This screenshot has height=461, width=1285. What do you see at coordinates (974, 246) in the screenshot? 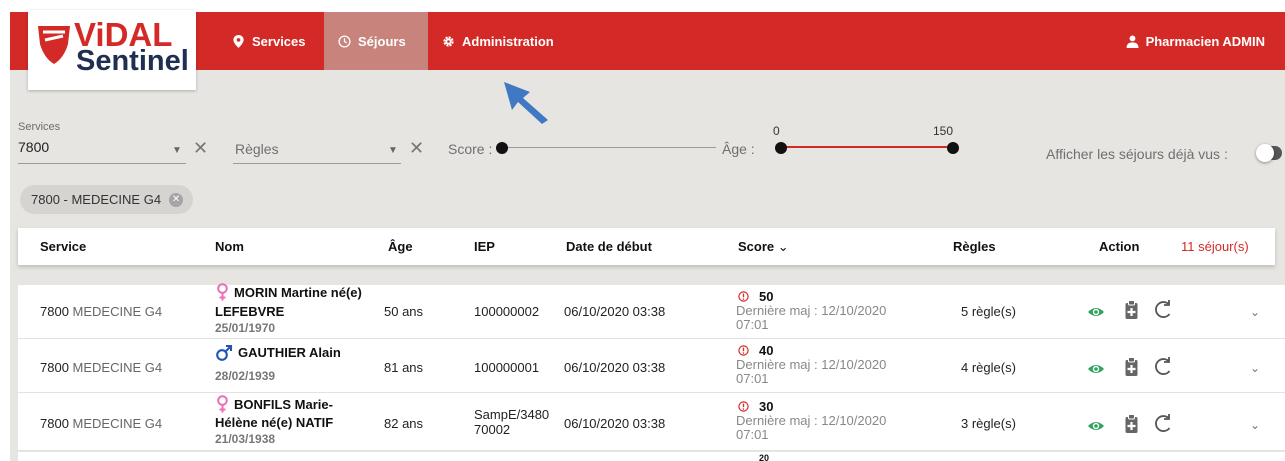
I see `col-regles: Règles` at bounding box center [974, 246].